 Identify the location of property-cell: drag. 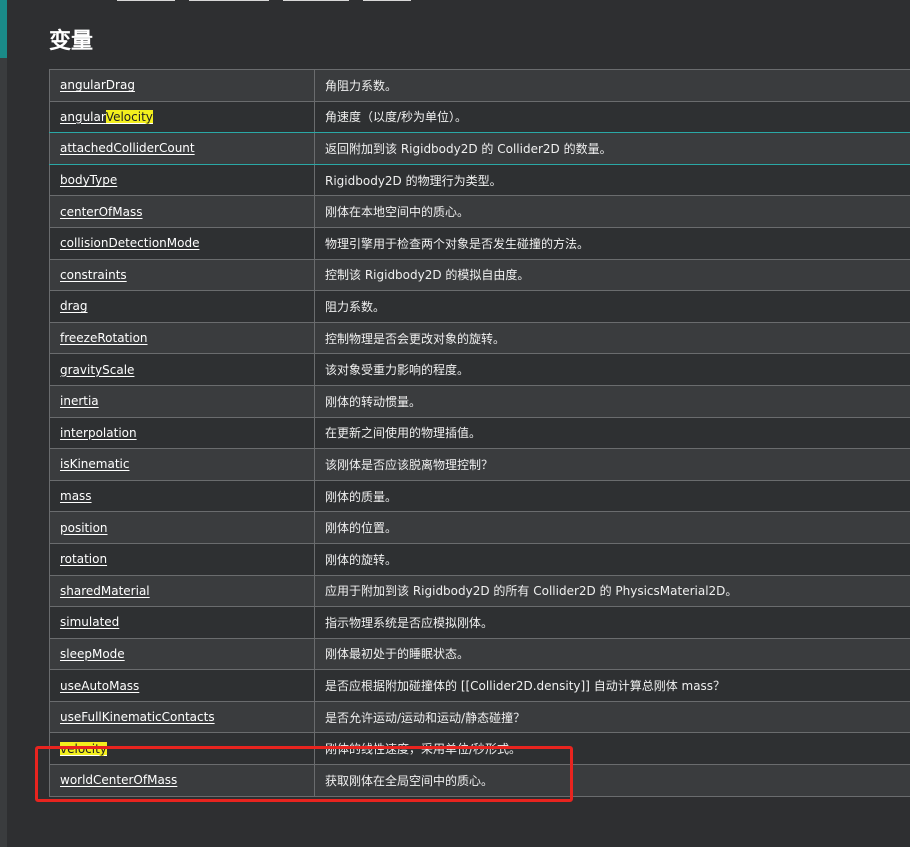
(182, 306).